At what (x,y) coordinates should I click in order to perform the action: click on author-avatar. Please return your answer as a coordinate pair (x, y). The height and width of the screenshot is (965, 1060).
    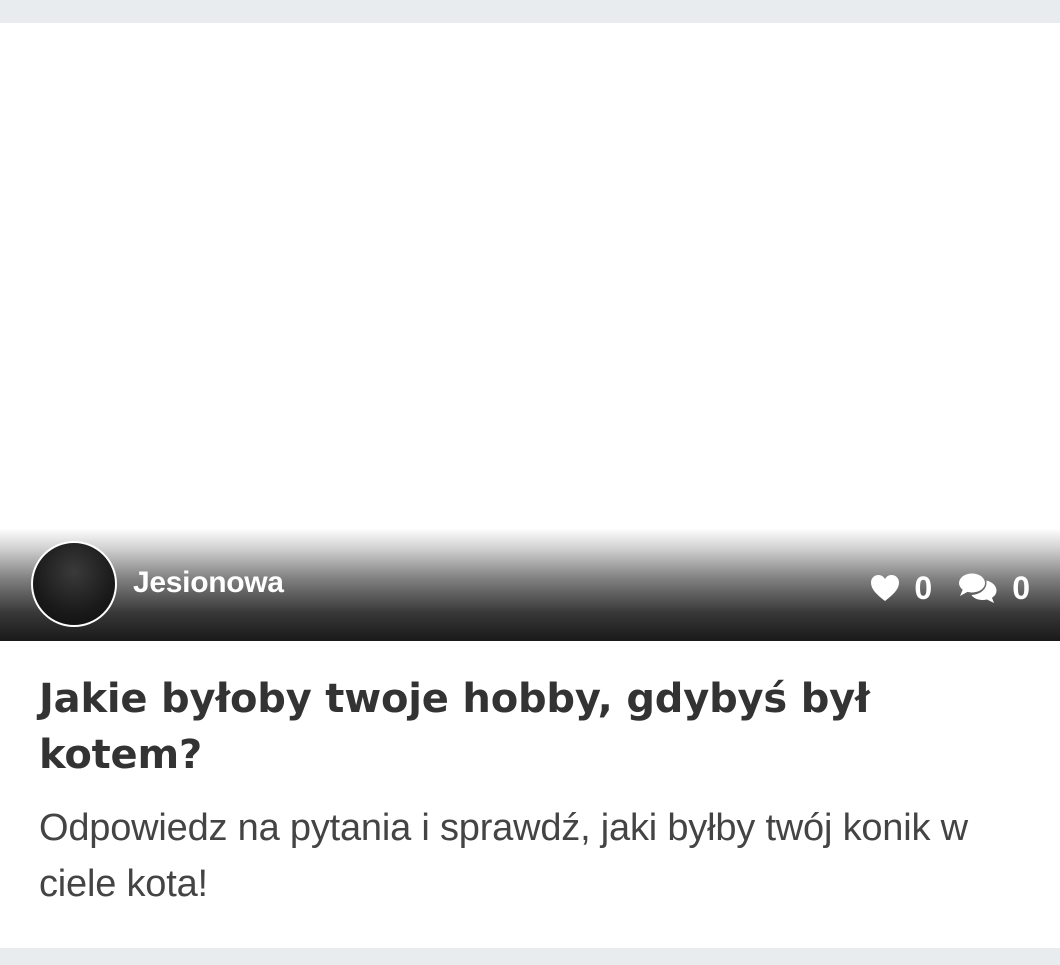
    Looking at the image, I should click on (74, 584).